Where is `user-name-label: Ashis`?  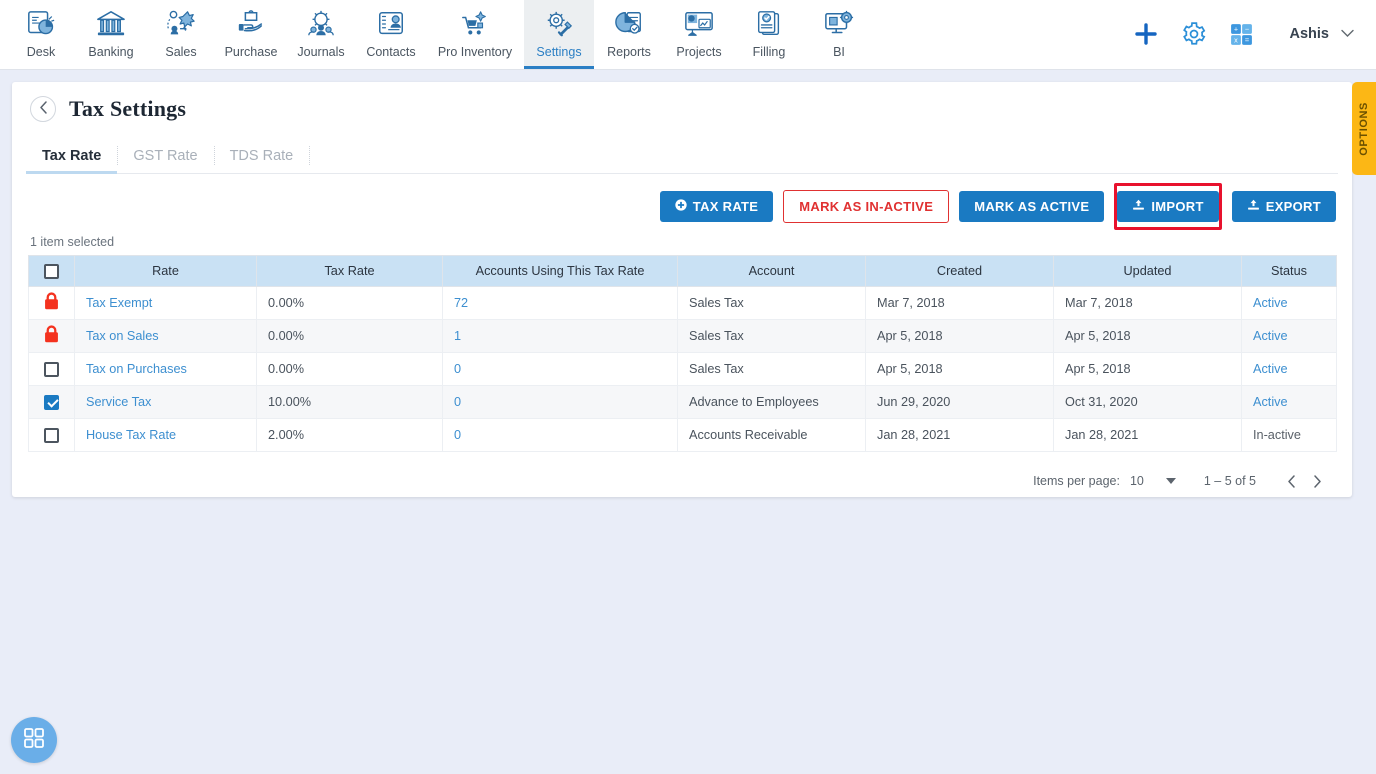
user-name-label: Ashis is located at coordinates (1309, 34).